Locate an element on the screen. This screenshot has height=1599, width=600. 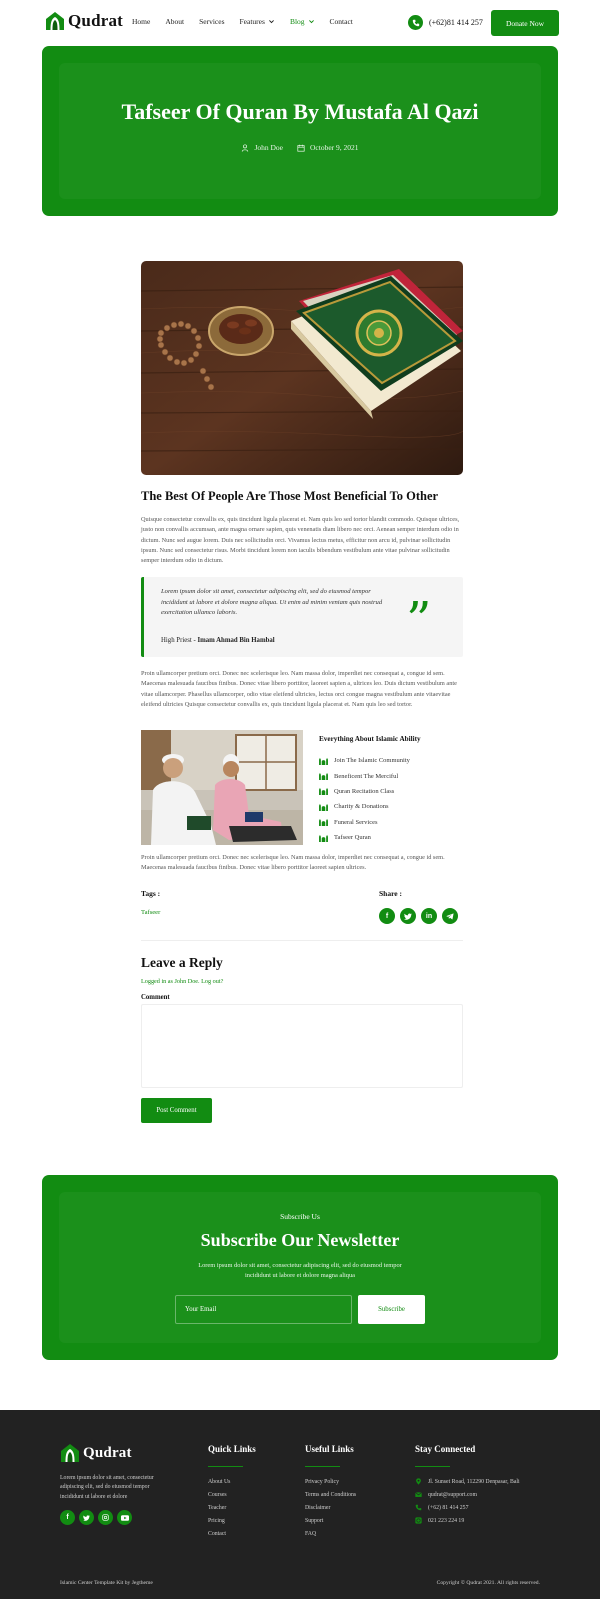
nav-label: Contact is located at coordinates (341, 21).